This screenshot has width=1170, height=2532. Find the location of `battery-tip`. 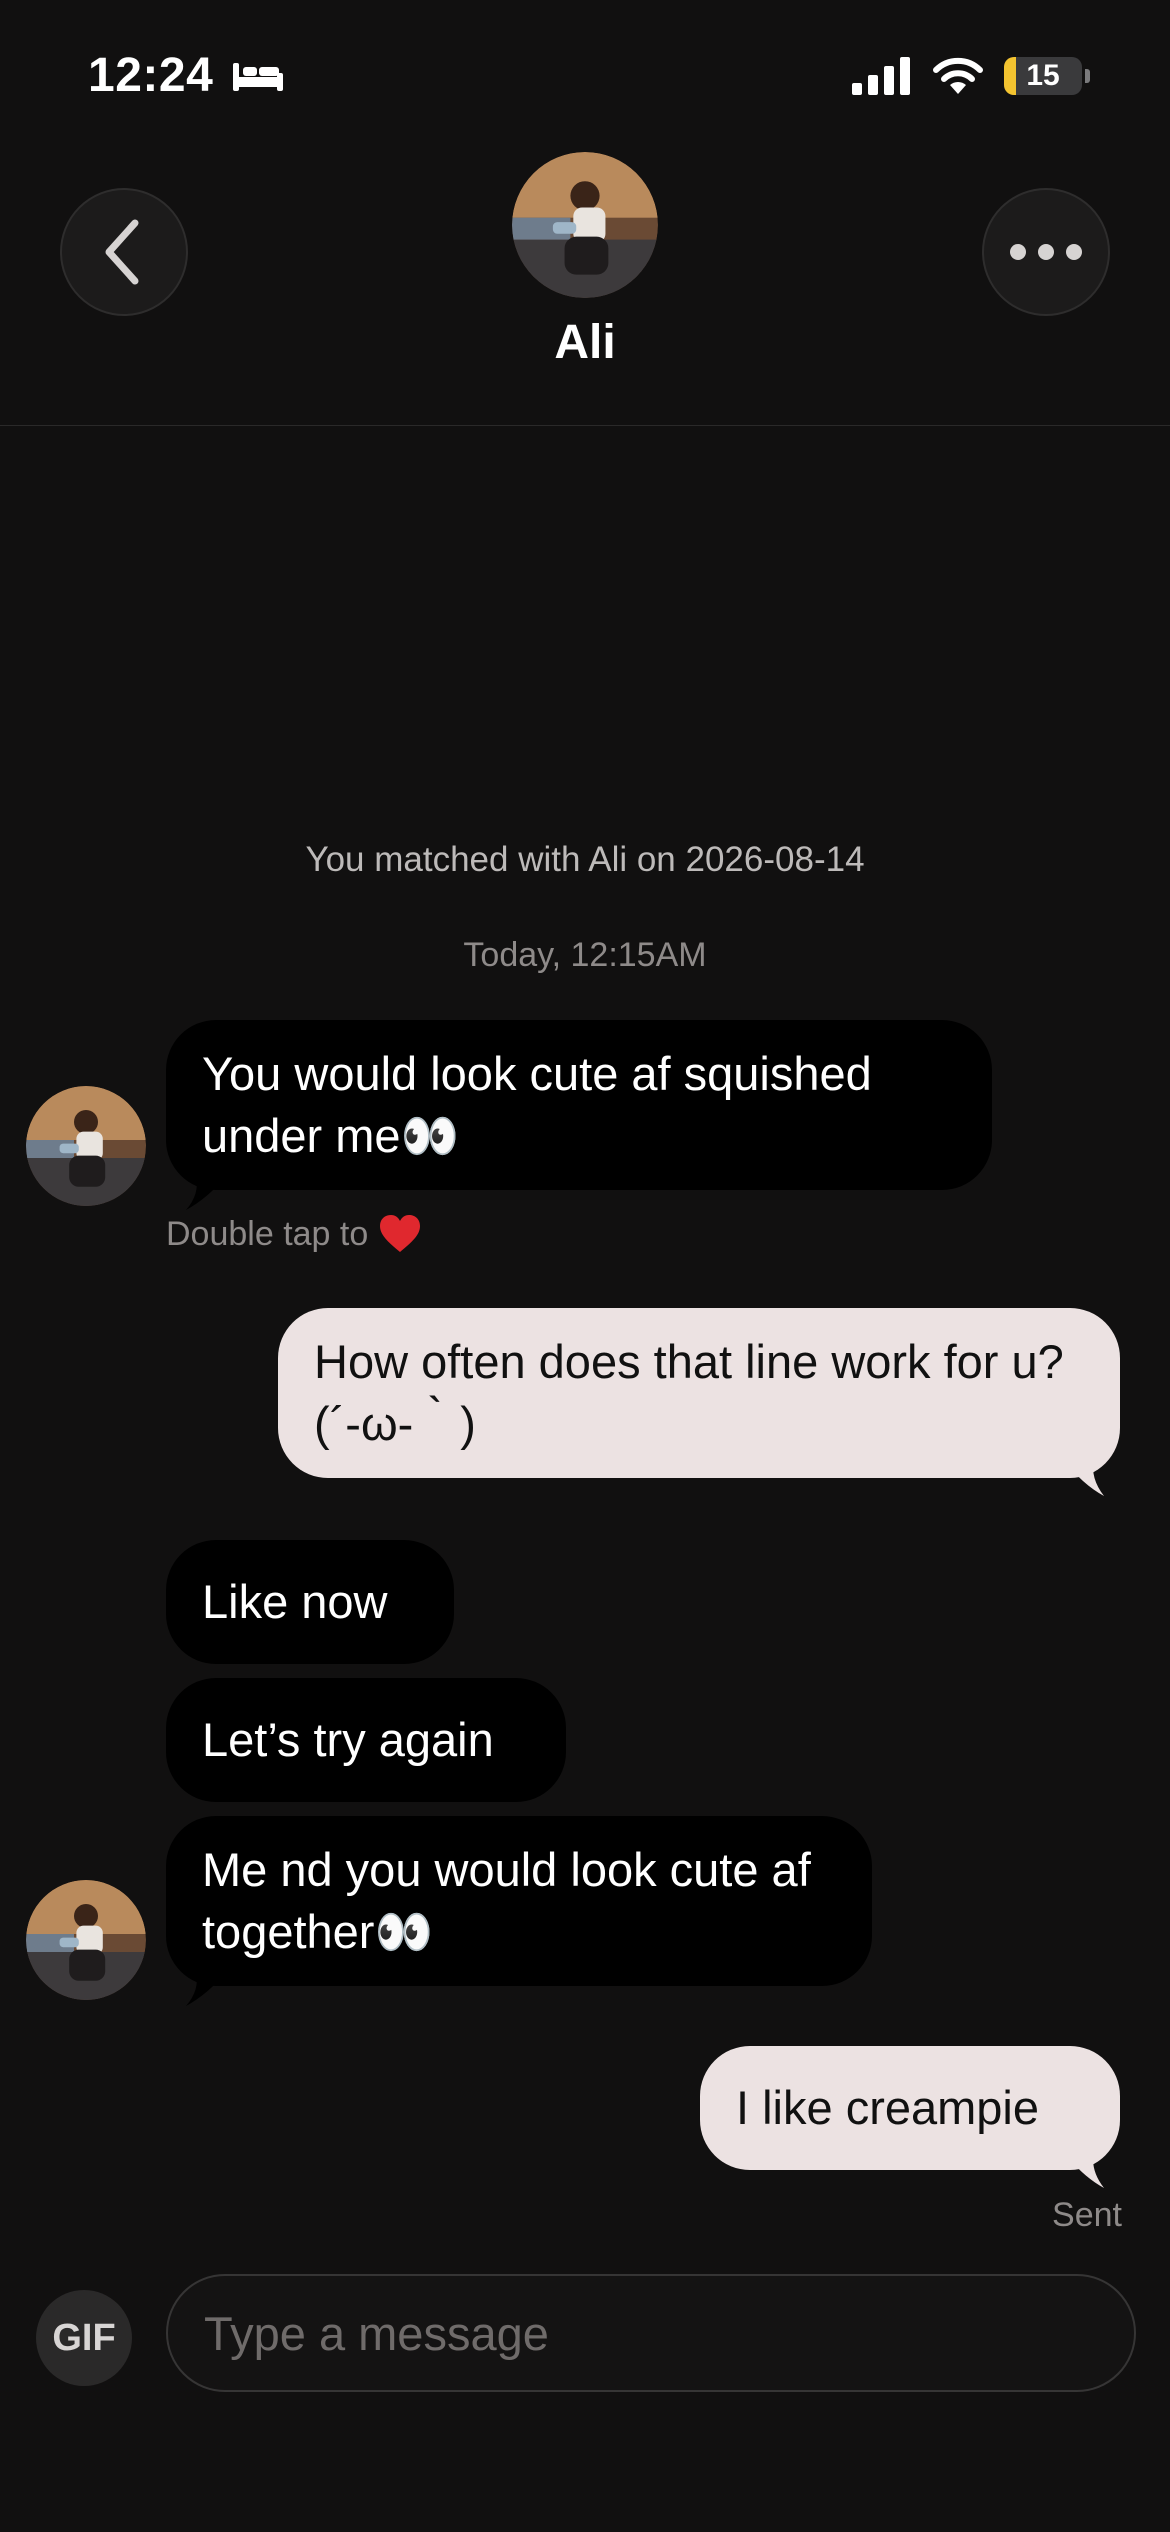

battery-tip is located at coordinates (1087, 76).